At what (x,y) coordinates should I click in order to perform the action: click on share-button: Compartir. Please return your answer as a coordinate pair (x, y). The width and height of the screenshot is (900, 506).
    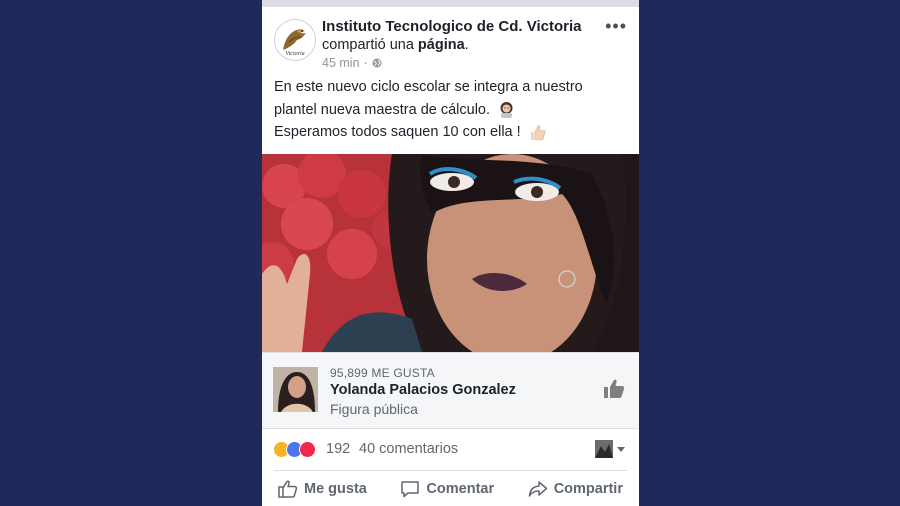
    Looking at the image, I should click on (575, 488).